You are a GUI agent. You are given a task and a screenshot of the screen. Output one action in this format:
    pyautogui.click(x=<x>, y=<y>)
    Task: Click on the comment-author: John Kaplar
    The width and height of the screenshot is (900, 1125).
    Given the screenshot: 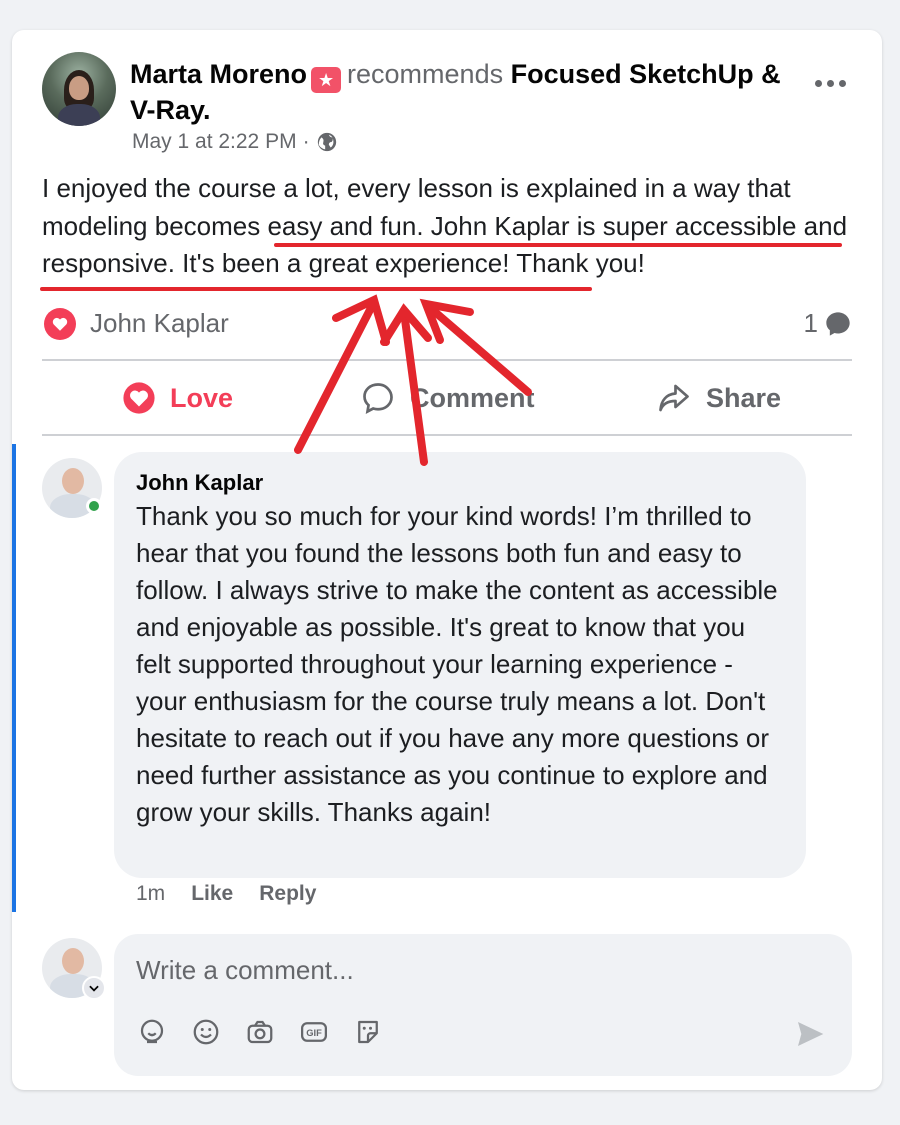 What is the action you would take?
    pyautogui.click(x=460, y=483)
    